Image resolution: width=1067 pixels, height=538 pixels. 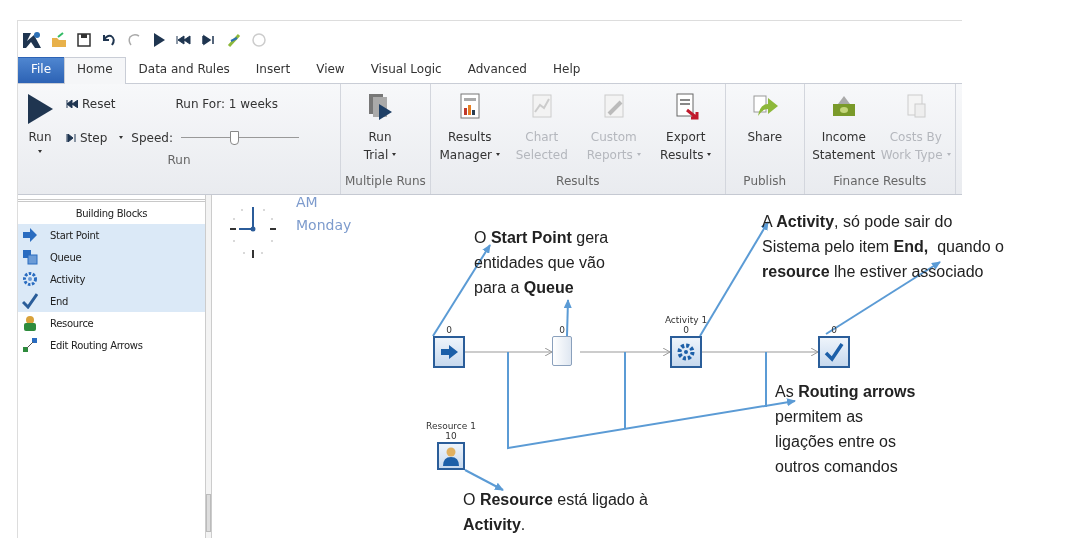 What do you see at coordinates (843, 133) in the screenshot?
I see `ribbon-button: Income Statement` at bounding box center [843, 133].